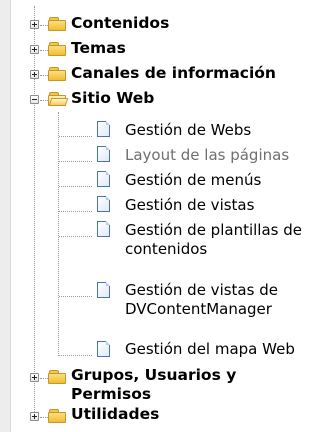 The image size is (323, 432). I want to click on tree-root-connector, so click(34, 209).